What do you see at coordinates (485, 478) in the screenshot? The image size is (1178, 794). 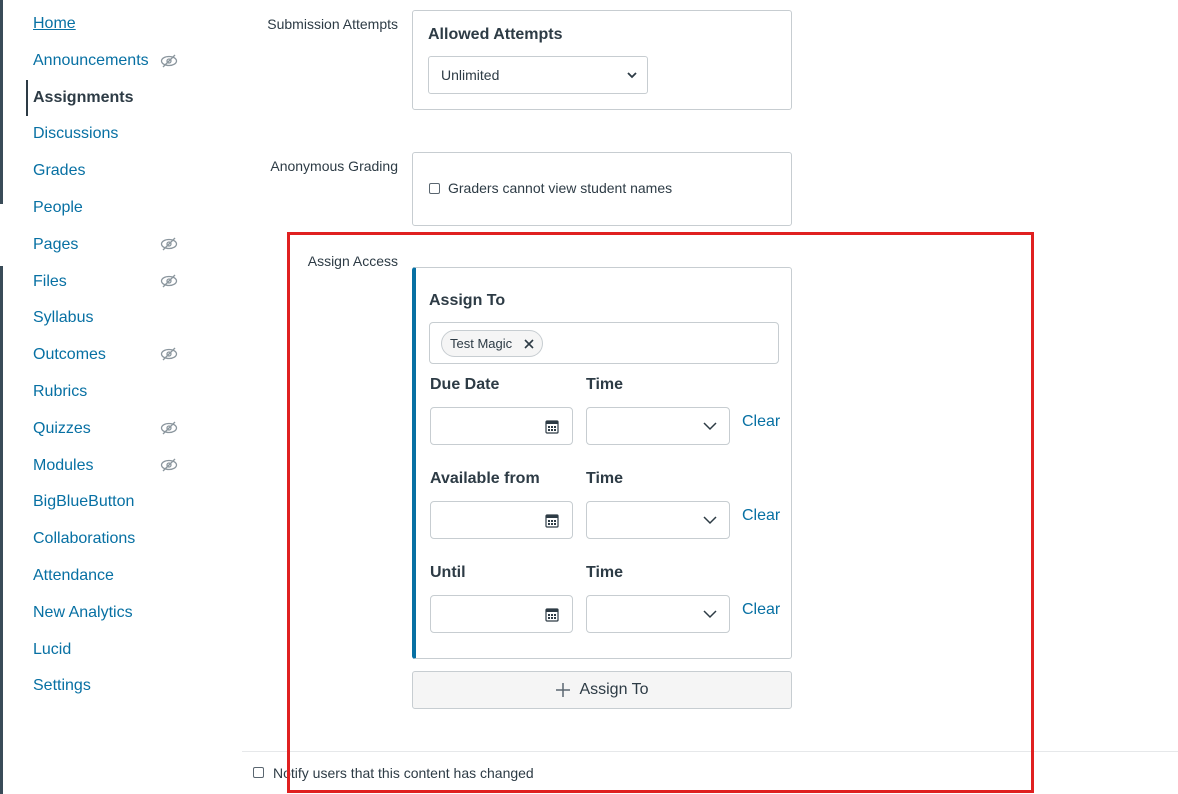 I see `available-from-label: Available from` at bounding box center [485, 478].